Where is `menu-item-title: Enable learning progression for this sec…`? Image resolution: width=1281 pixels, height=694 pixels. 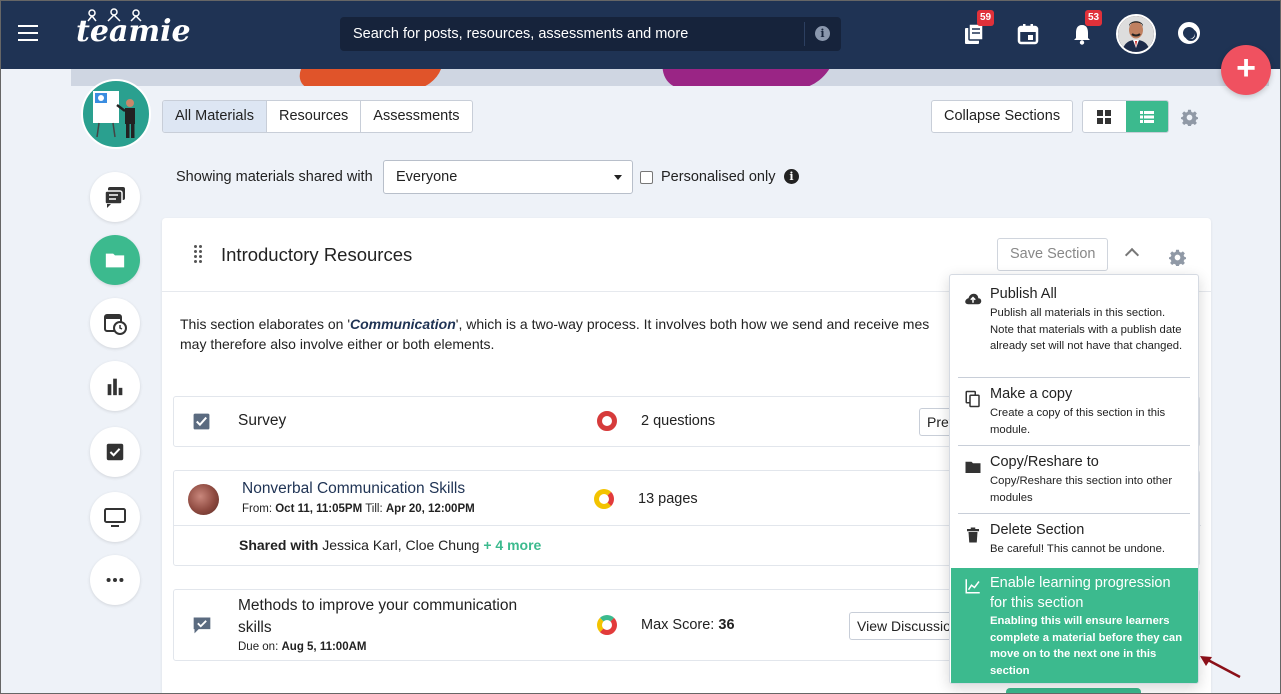
menu-item-title: Enable learning progression for this sec… is located at coordinates (1080, 593).